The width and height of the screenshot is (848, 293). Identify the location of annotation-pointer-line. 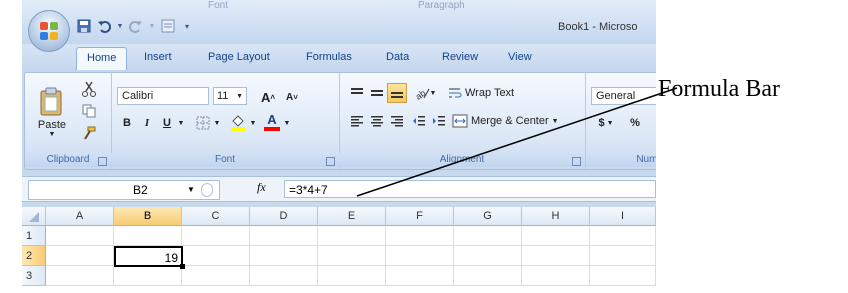
(517, 142).